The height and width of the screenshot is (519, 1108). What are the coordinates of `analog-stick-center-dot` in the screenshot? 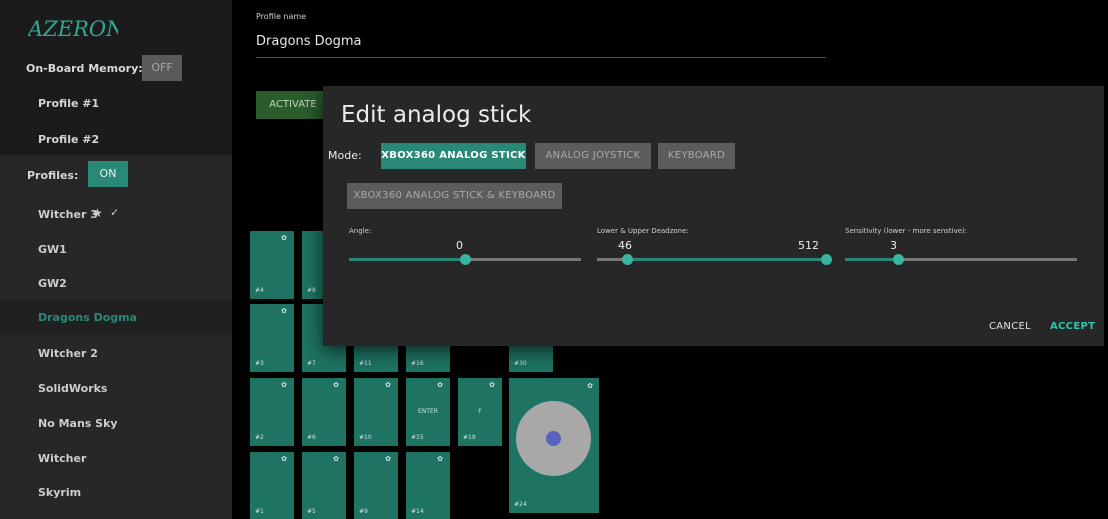 It's located at (553, 438).